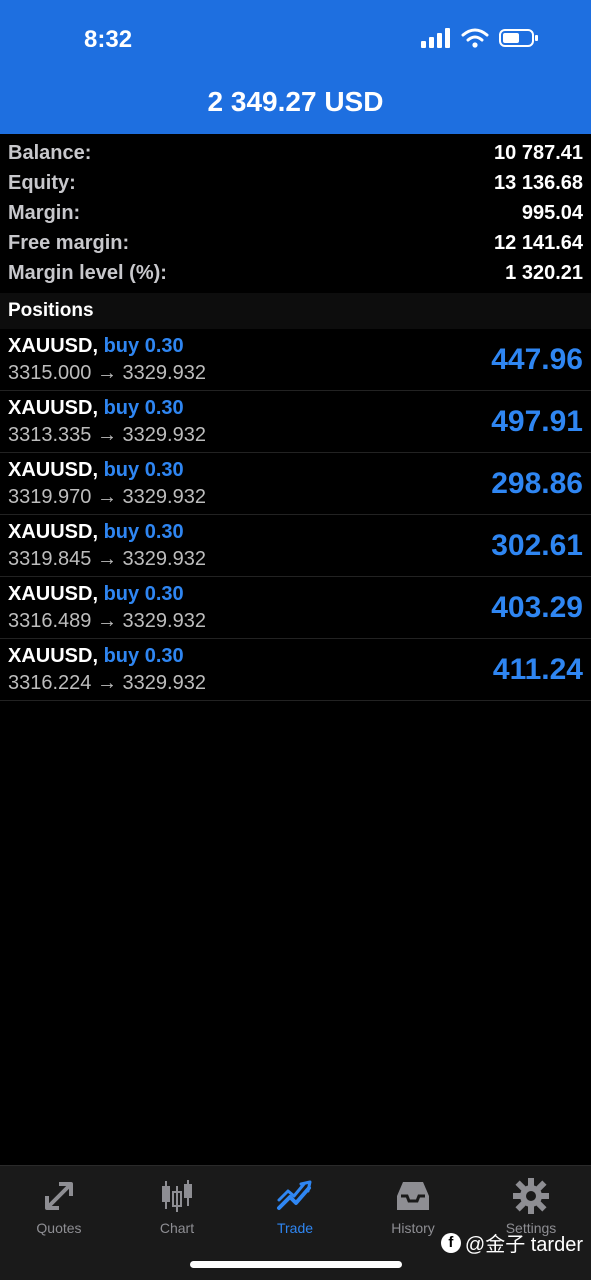  Describe the element at coordinates (59, 1228) in the screenshot. I see `tab-label: Quotes` at that location.